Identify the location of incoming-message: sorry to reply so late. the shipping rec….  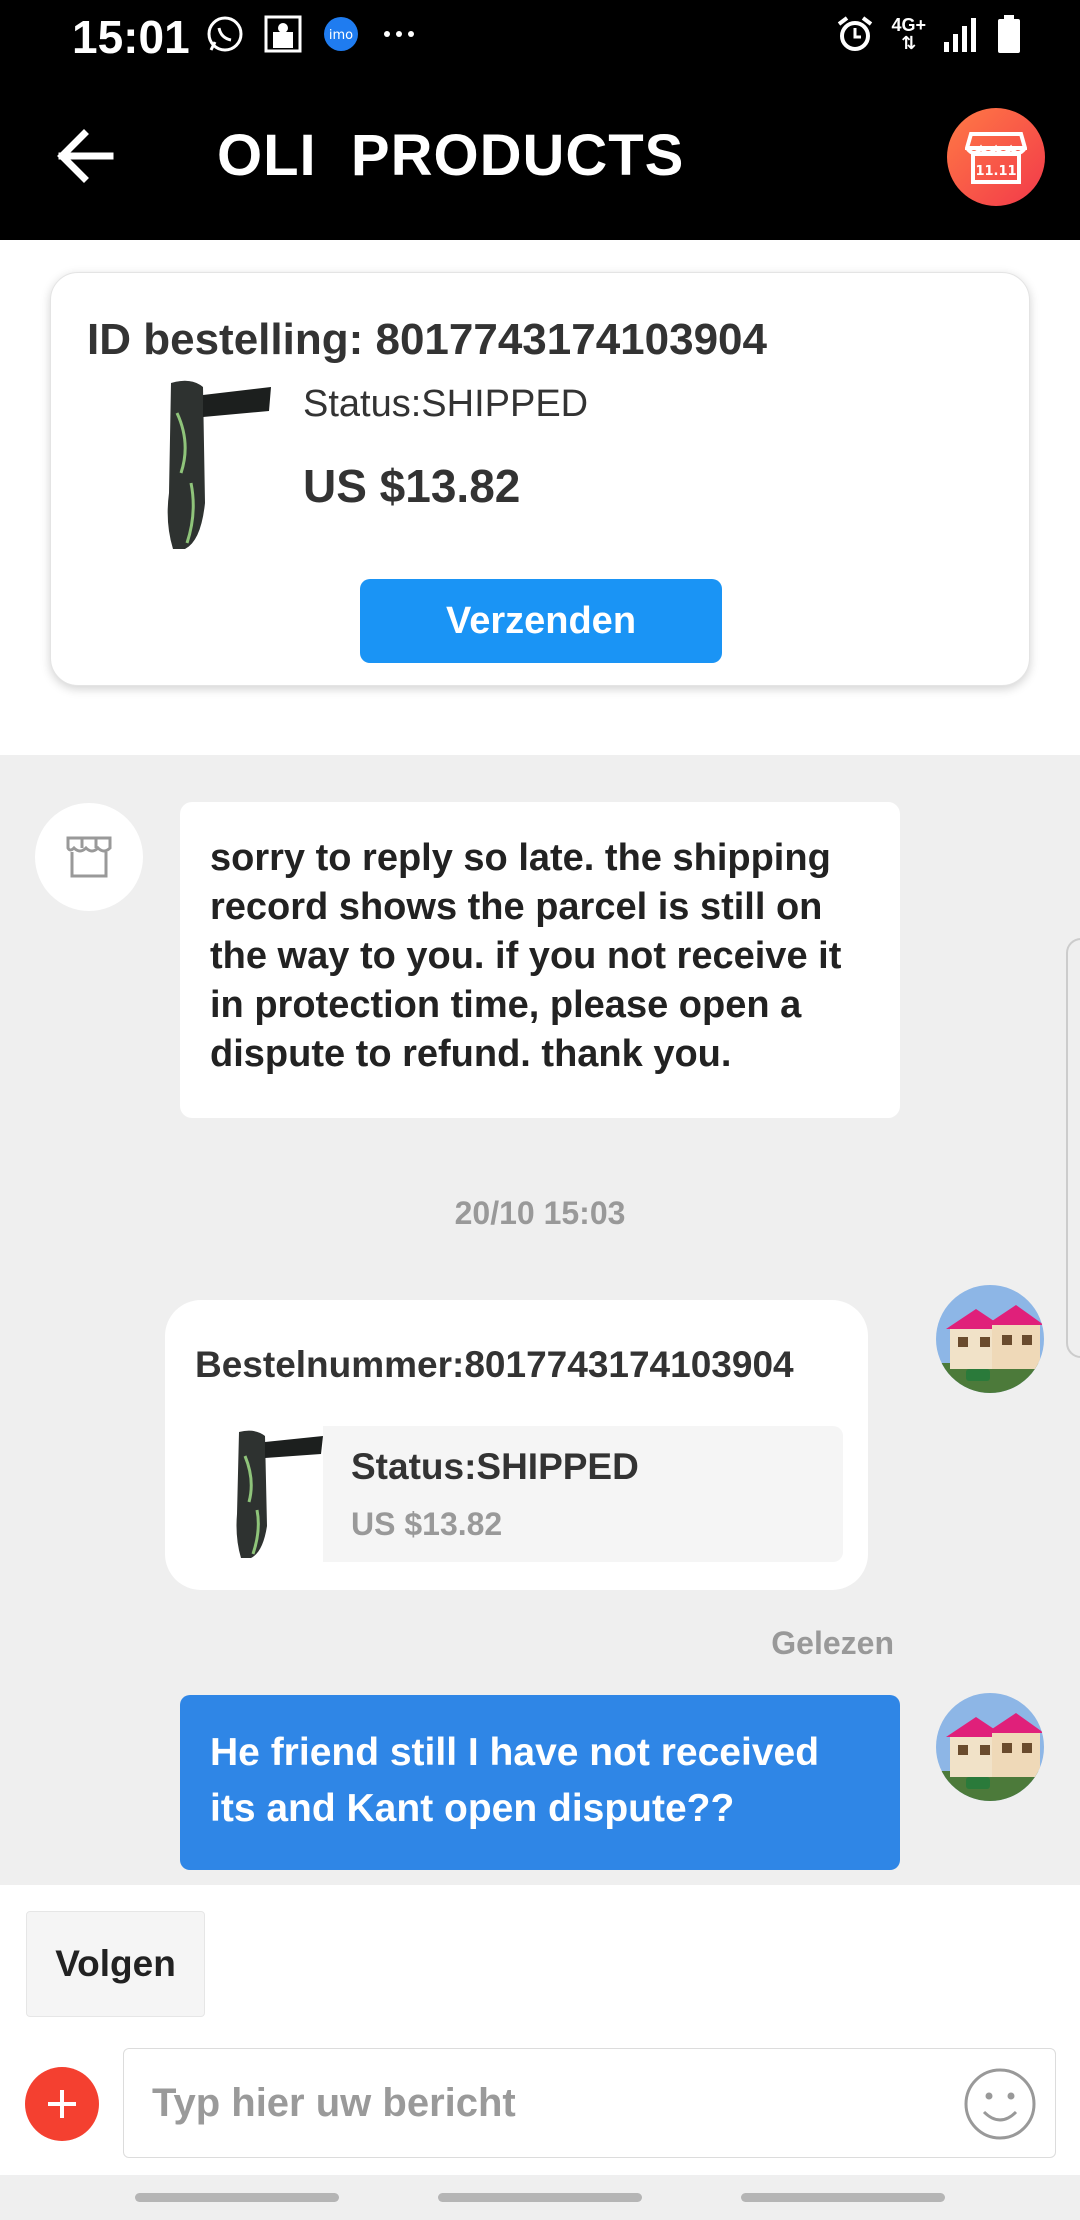
(540, 960).